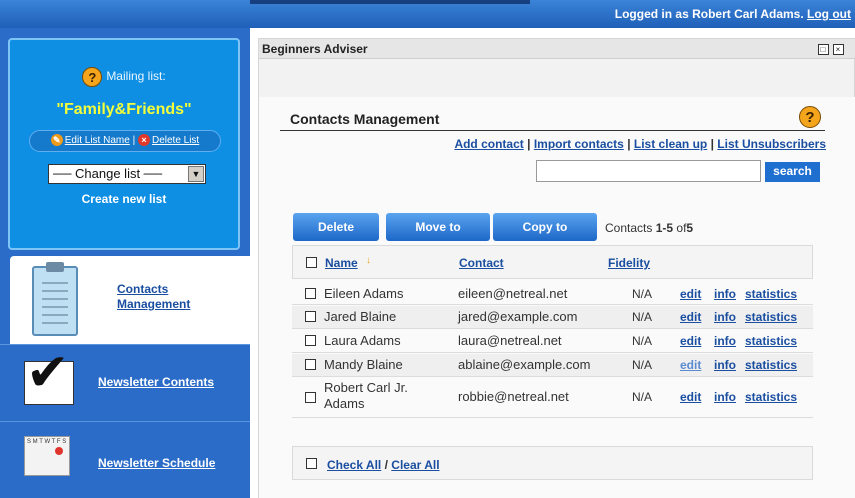 Image resolution: width=855 pixels, height=498 pixels. What do you see at coordinates (438, 227) in the screenshot?
I see `move-to-button: Move to` at bounding box center [438, 227].